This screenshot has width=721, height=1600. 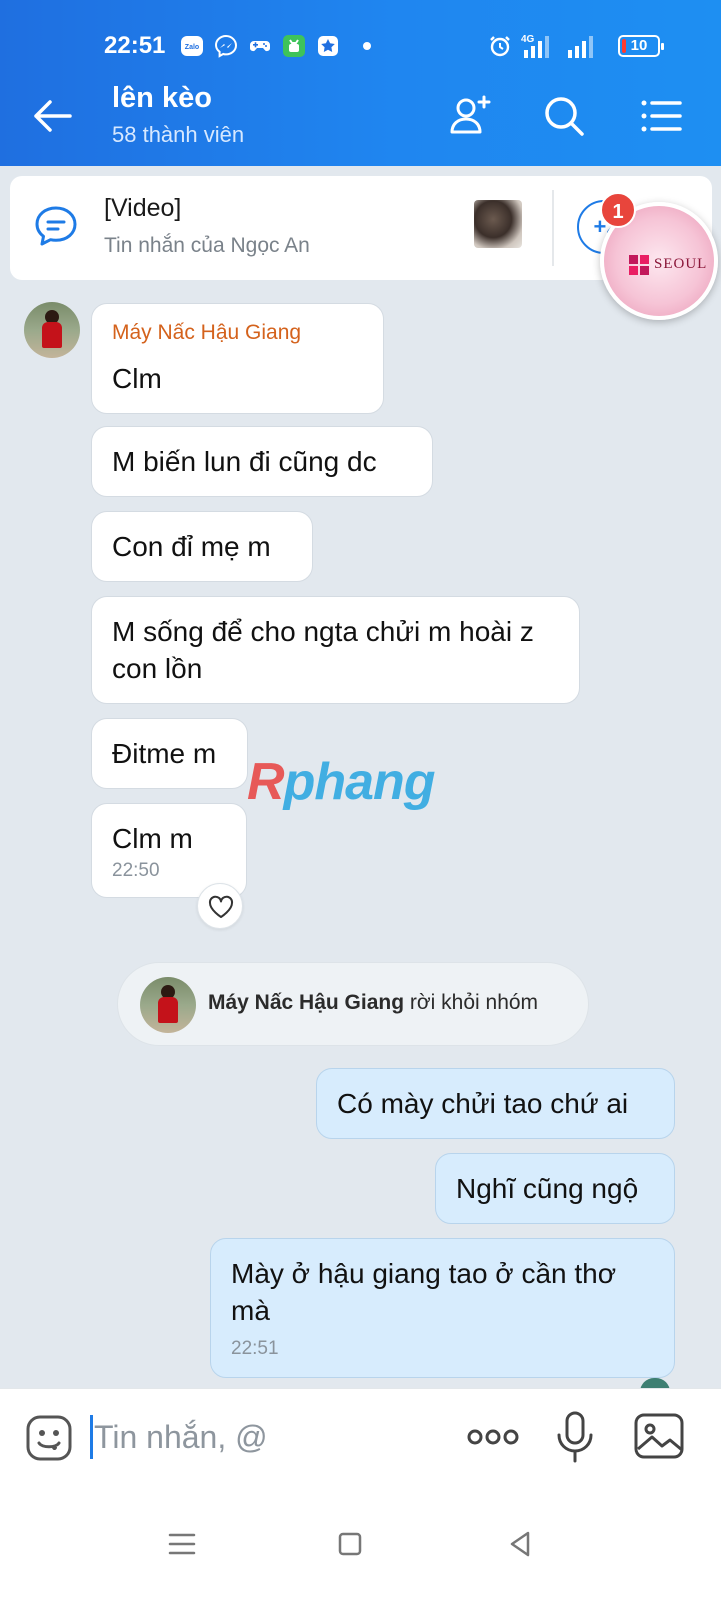 I want to click on search-icon, so click(x=564, y=116).